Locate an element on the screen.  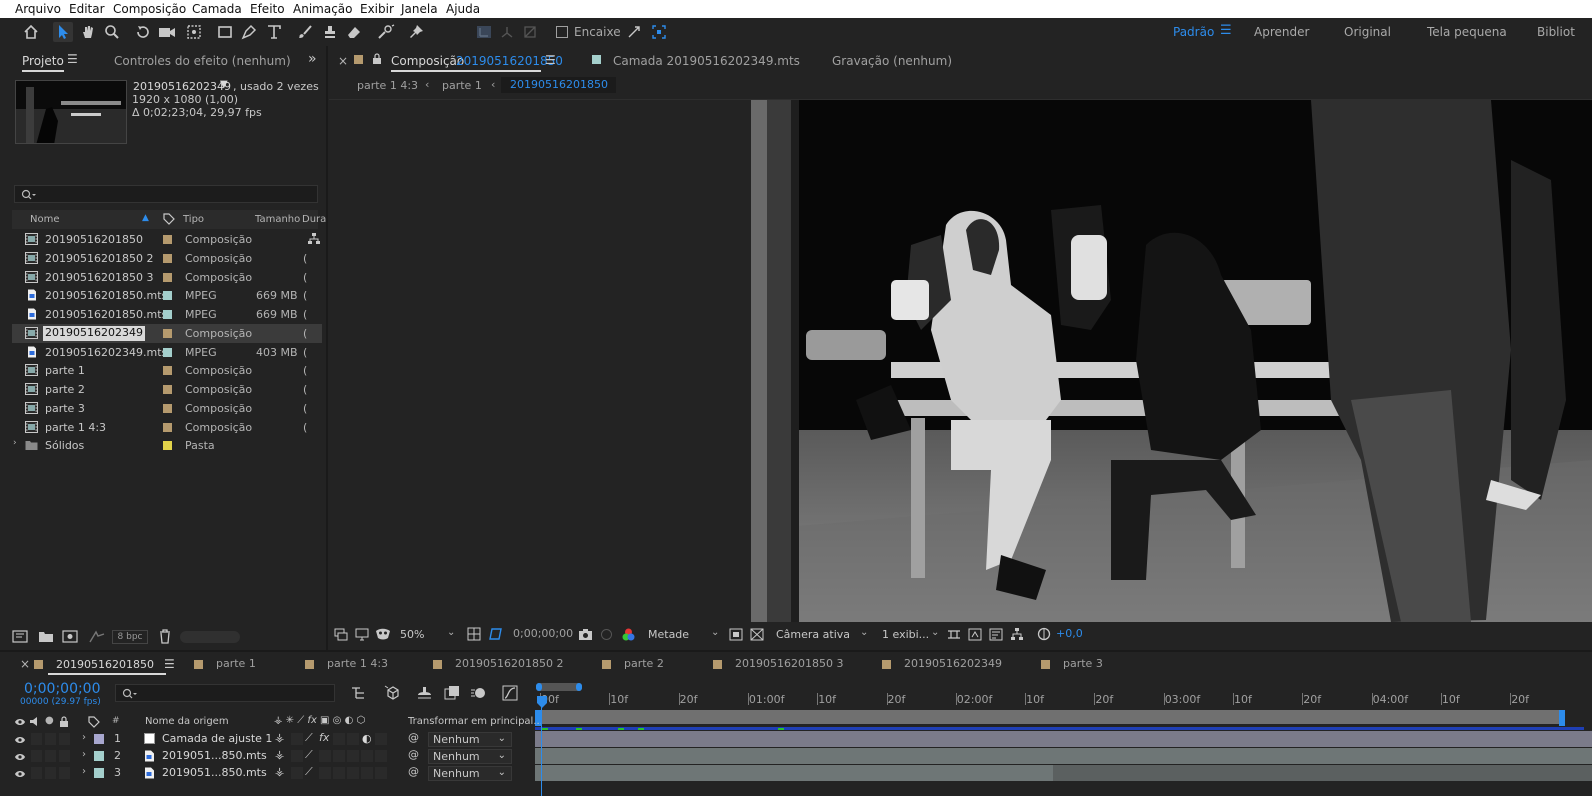
interpret-footage-icon is located at coordinates (20, 636).